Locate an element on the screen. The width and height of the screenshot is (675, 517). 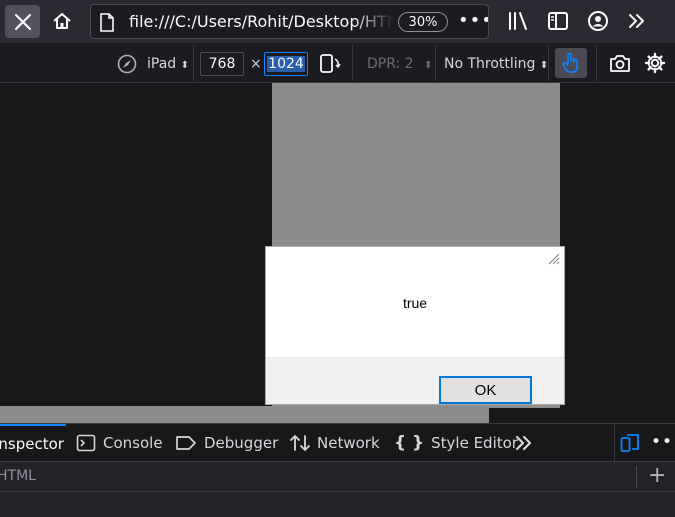
gear-icon is located at coordinates (655, 63).